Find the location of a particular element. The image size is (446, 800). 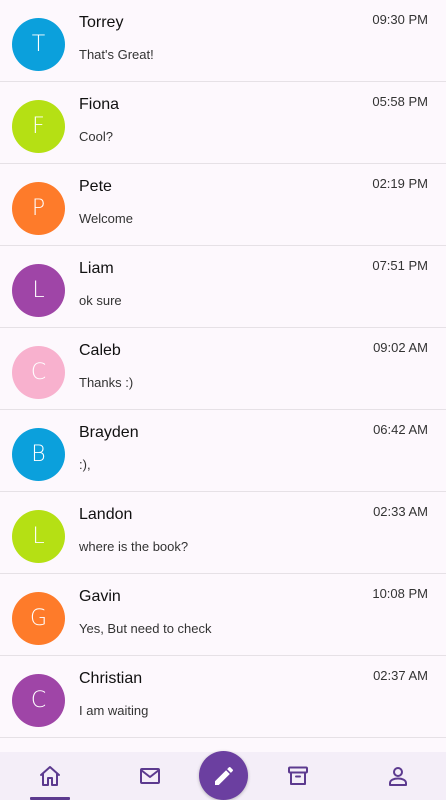

message-preview: Thanks :) is located at coordinates (106, 382).